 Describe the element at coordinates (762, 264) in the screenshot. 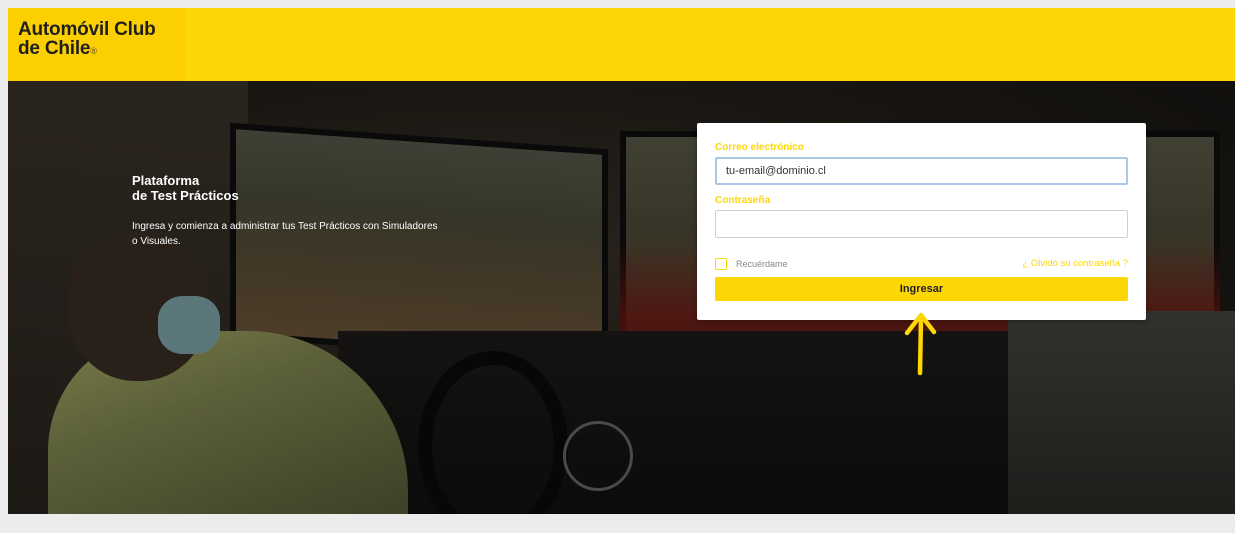

I see `remember-label: Recuérdame` at that location.